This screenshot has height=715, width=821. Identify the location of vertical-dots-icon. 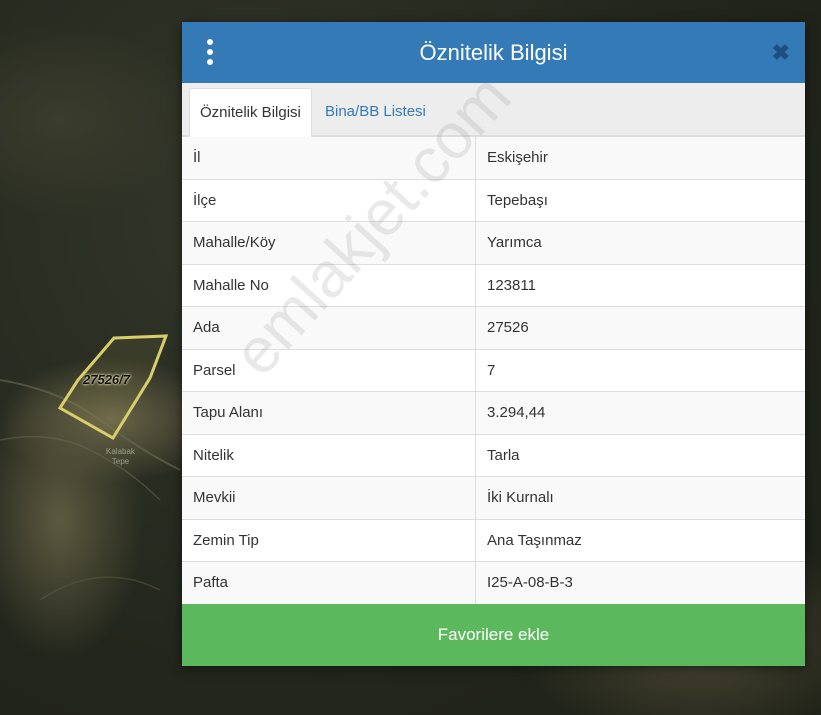
(210, 52).